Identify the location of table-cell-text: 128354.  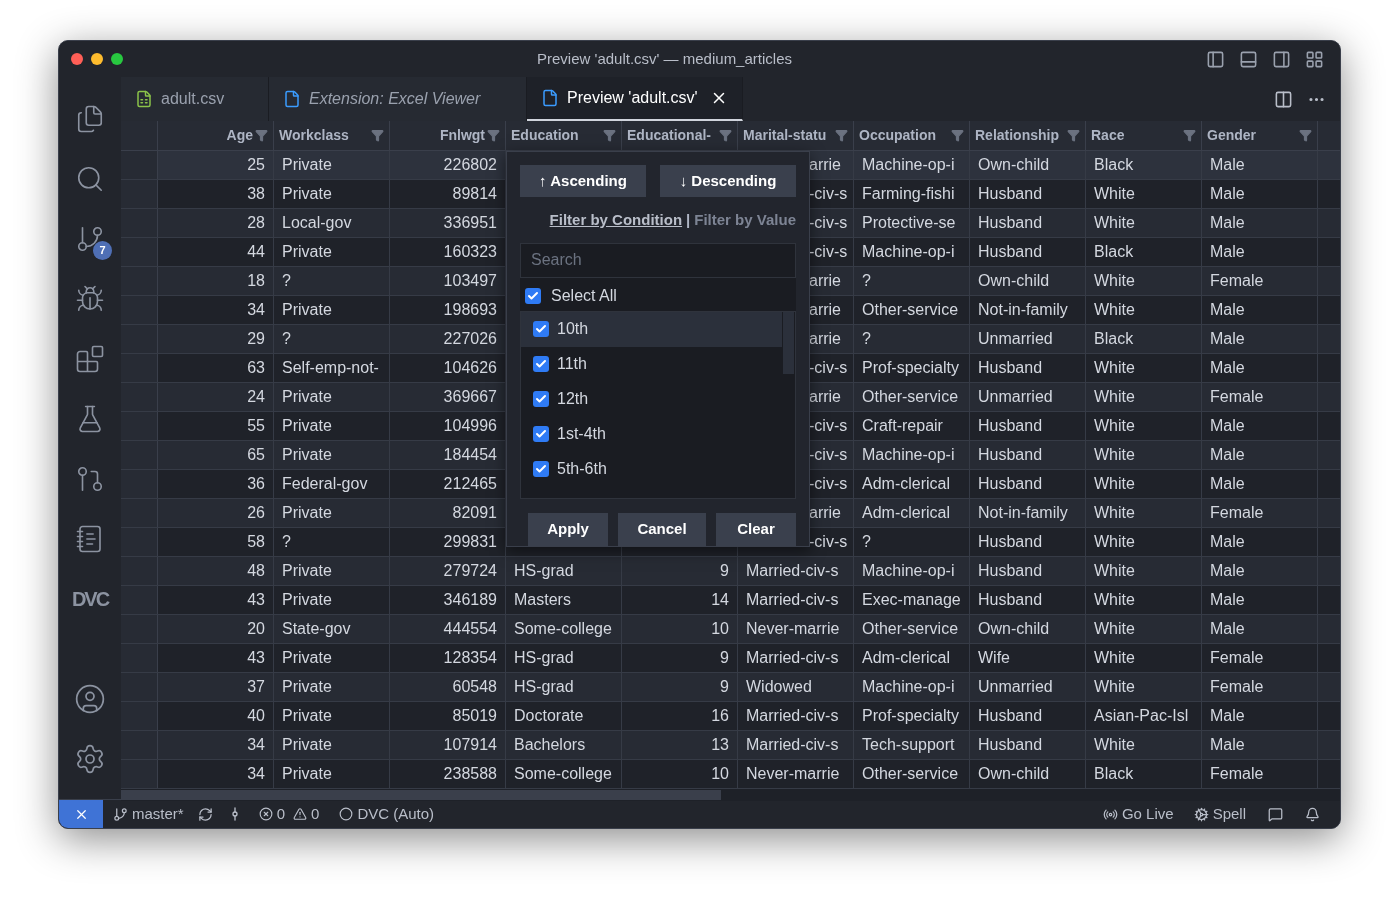
(470, 658).